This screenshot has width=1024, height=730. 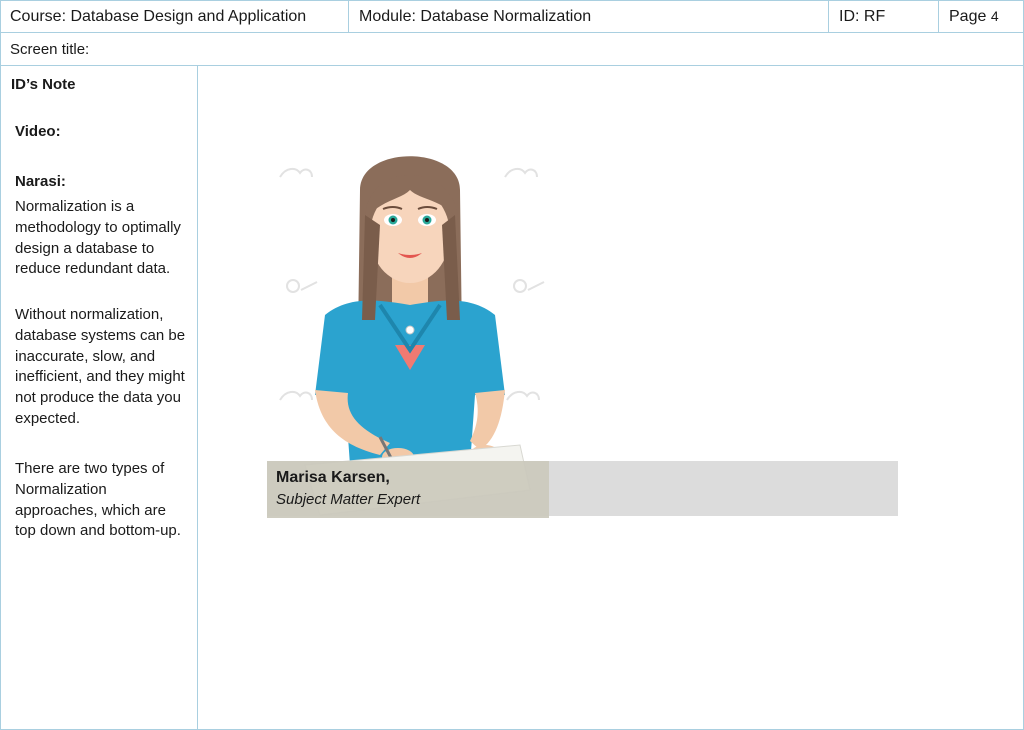 I want to click on page-indicator: Page 4, so click(x=974, y=17).